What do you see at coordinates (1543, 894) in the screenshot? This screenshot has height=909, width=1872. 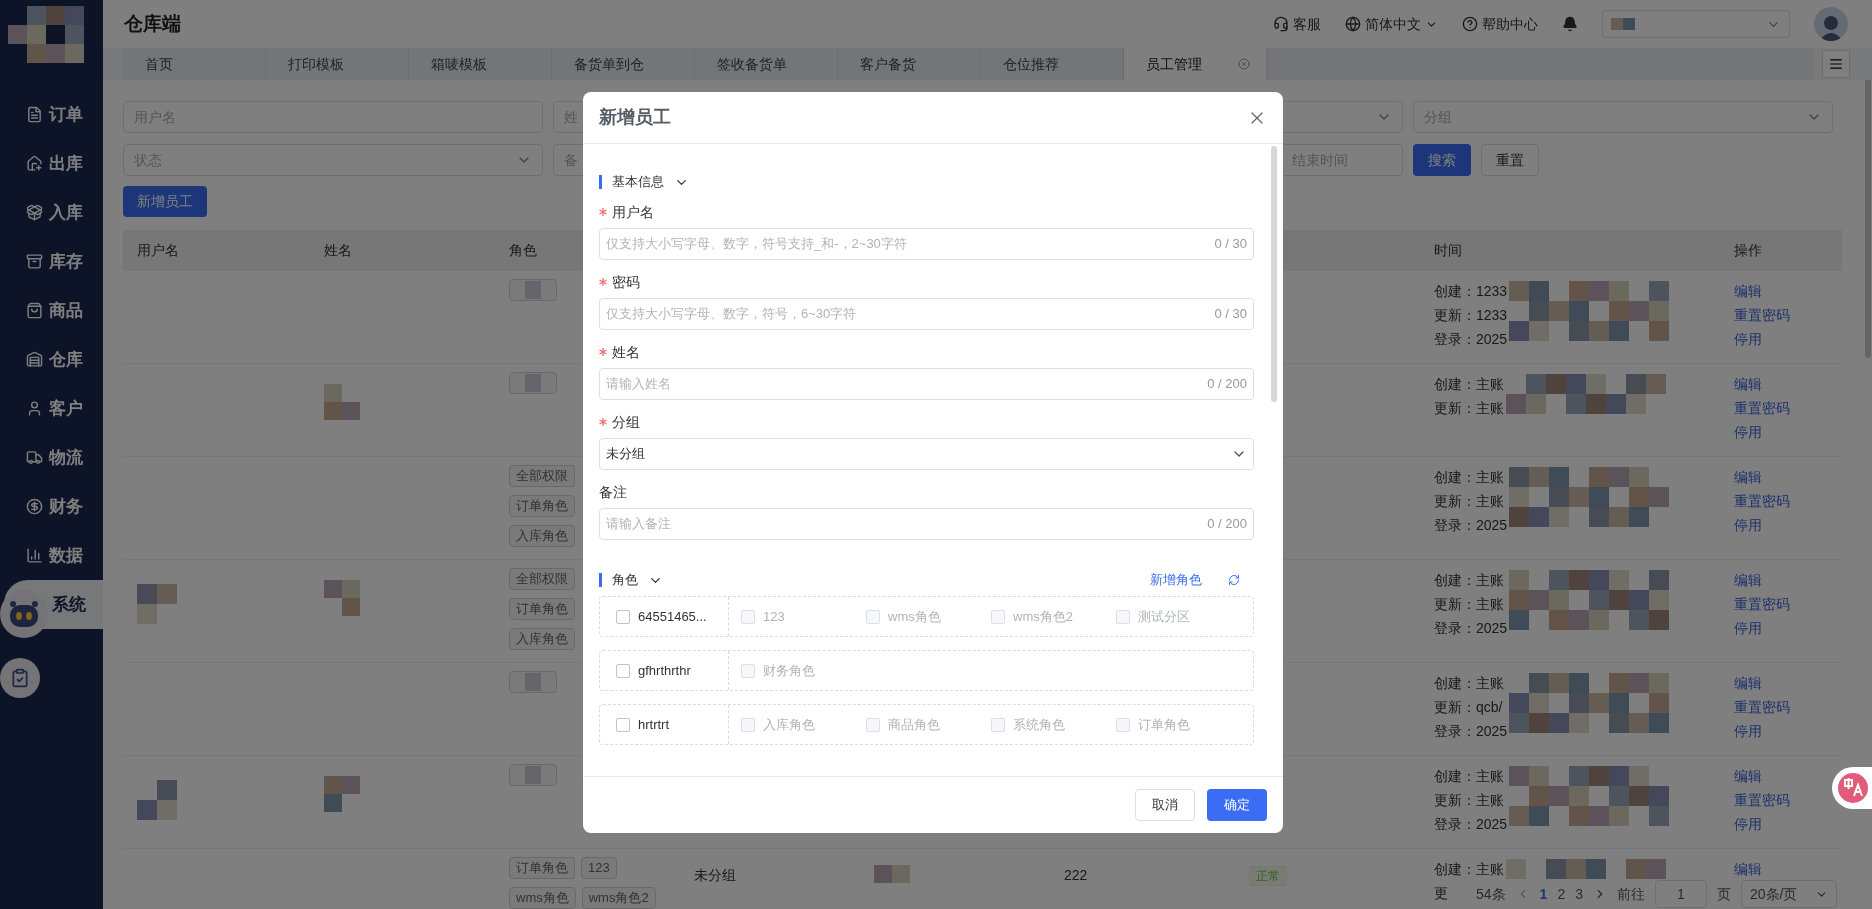 I see `page-number: 1` at bounding box center [1543, 894].